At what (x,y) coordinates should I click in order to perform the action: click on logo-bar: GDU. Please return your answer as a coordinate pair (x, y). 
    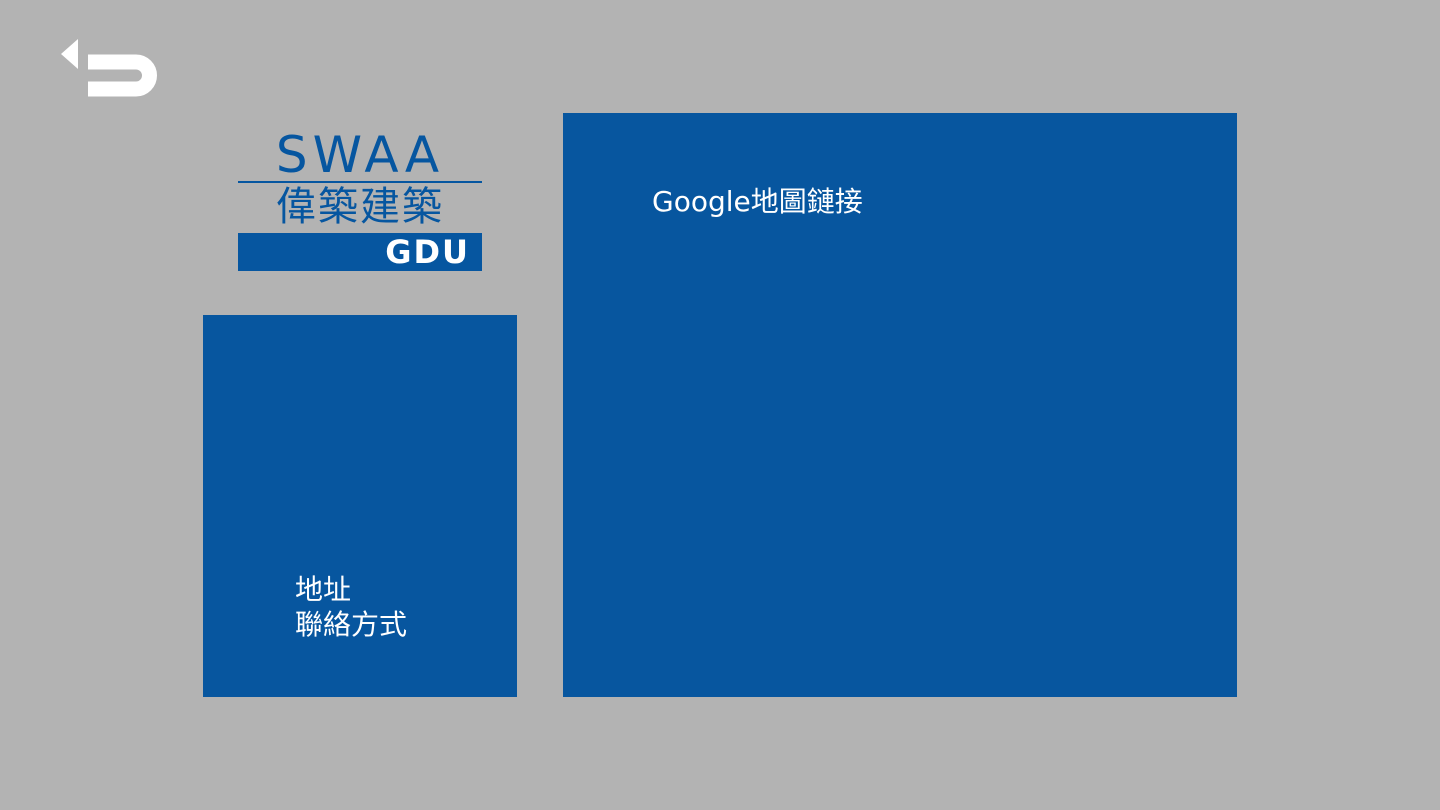
    Looking at the image, I should click on (360, 252).